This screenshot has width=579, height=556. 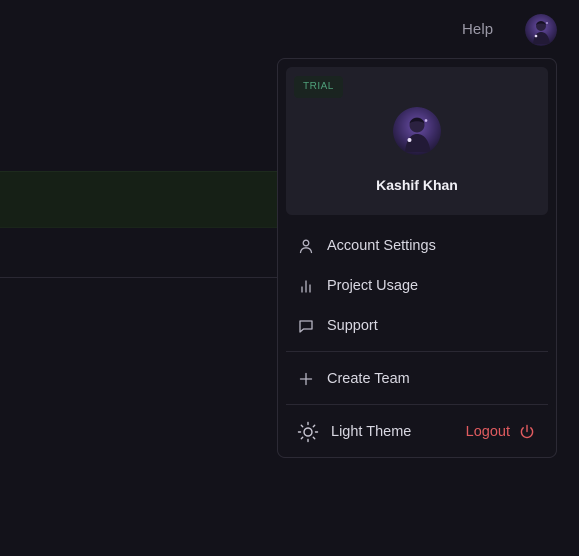 I want to click on bar-chart-icon, so click(x=306, y=286).